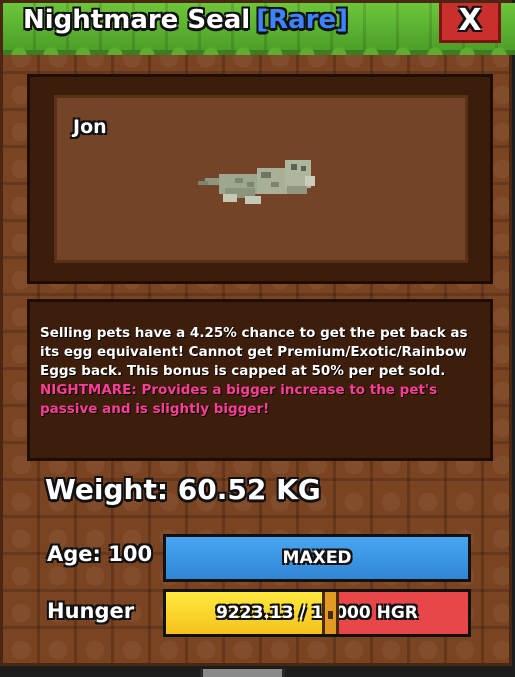 This screenshot has height=677, width=515. What do you see at coordinates (242, 673) in the screenshot?
I see `bottom-edge-element` at bounding box center [242, 673].